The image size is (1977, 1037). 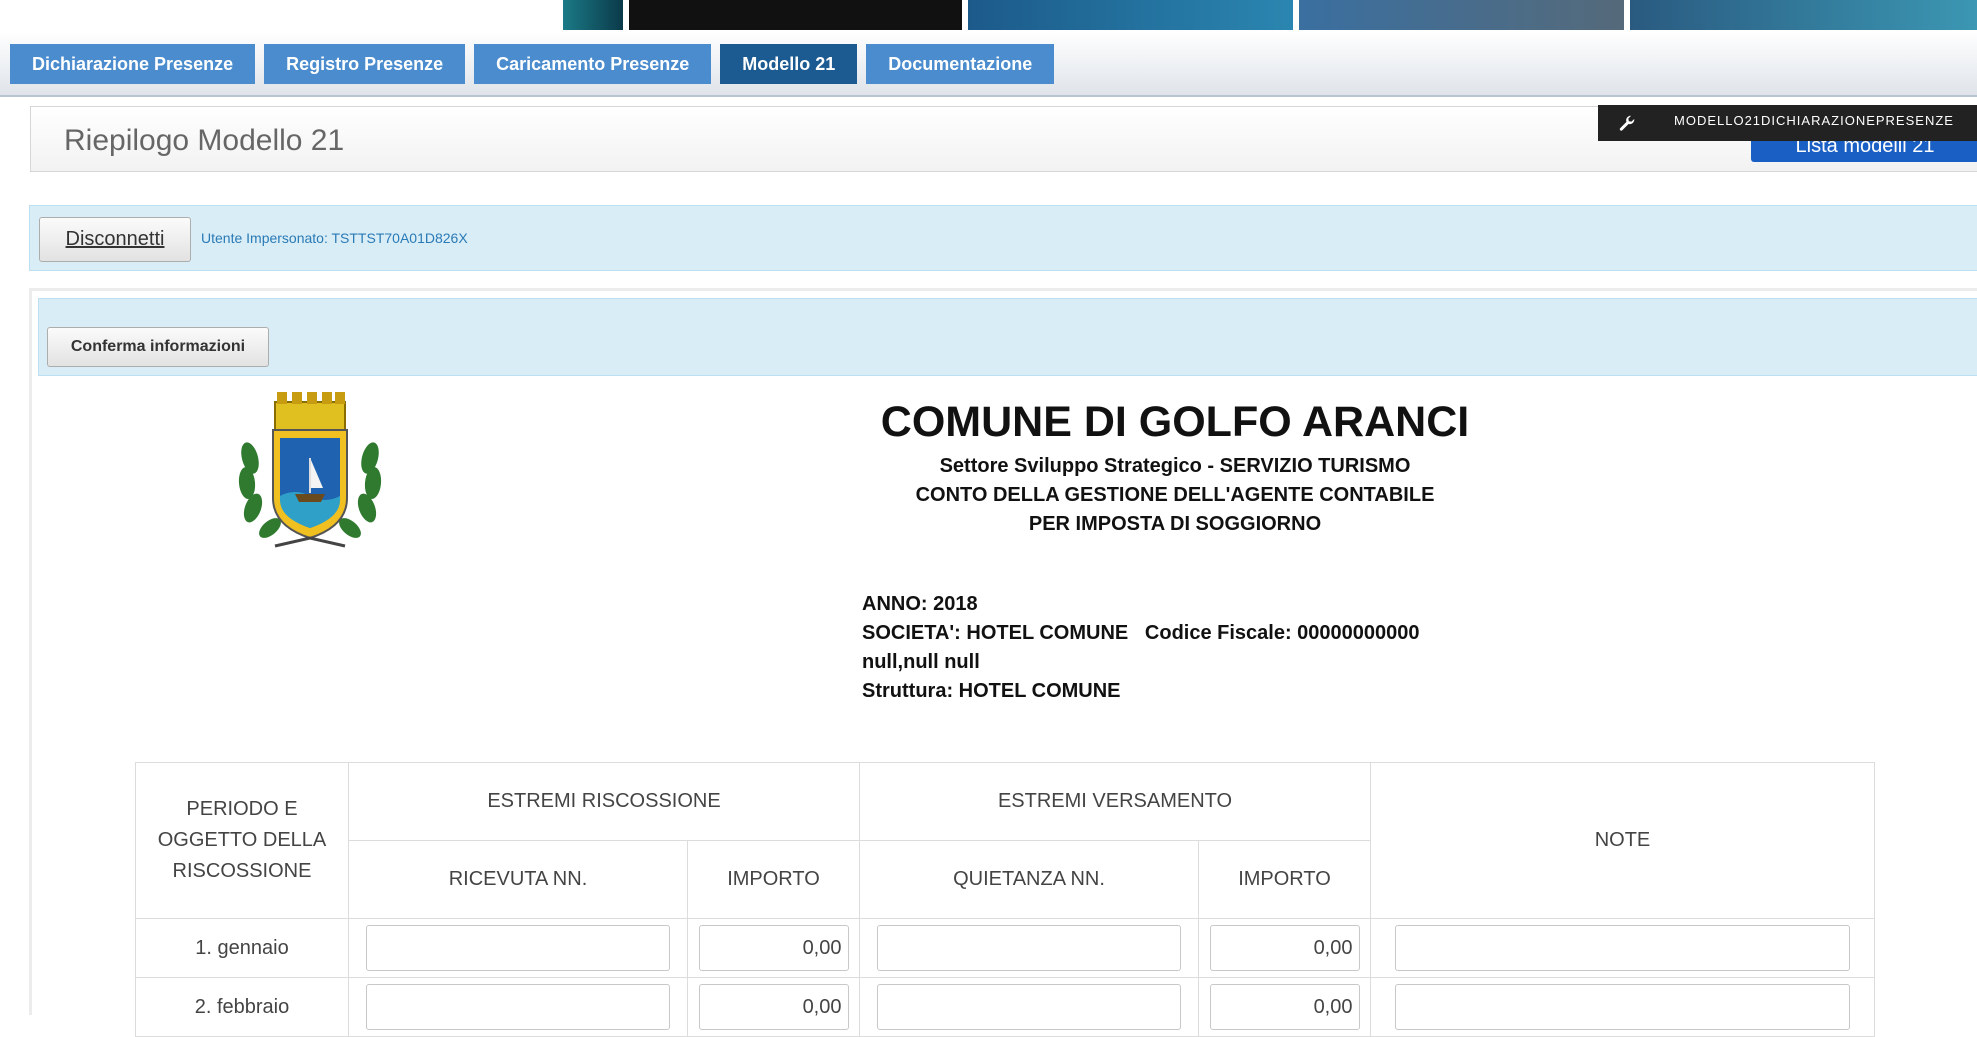 What do you see at coordinates (960, 64) in the screenshot?
I see `nav-item-documentazione: Documentazione` at bounding box center [960, 64].